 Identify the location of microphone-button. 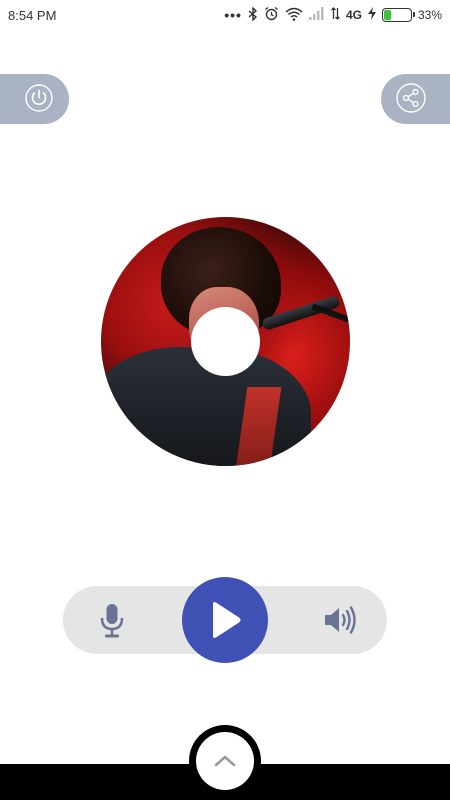
(112, 621).